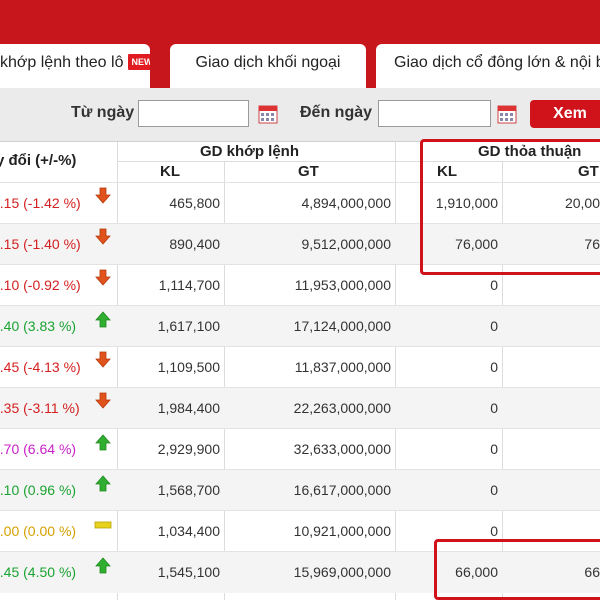 The height and width of the screenshot is (600, 600). I want to click on matched-kl-cell: 1,617,100, so click(188, 326).